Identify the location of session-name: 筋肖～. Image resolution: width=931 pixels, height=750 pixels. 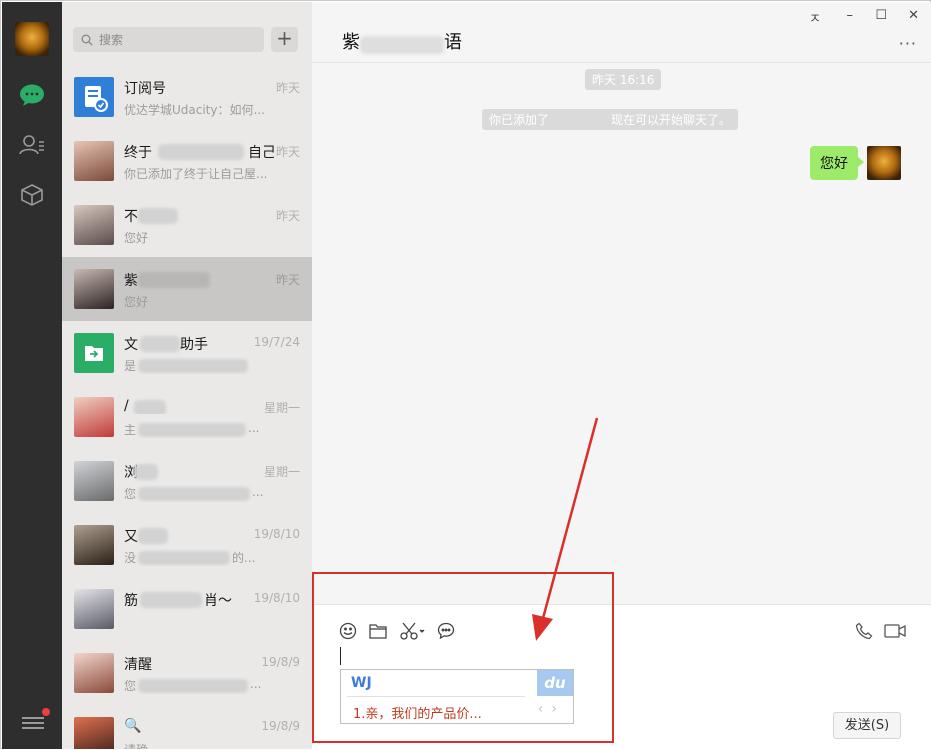
(178, 600).